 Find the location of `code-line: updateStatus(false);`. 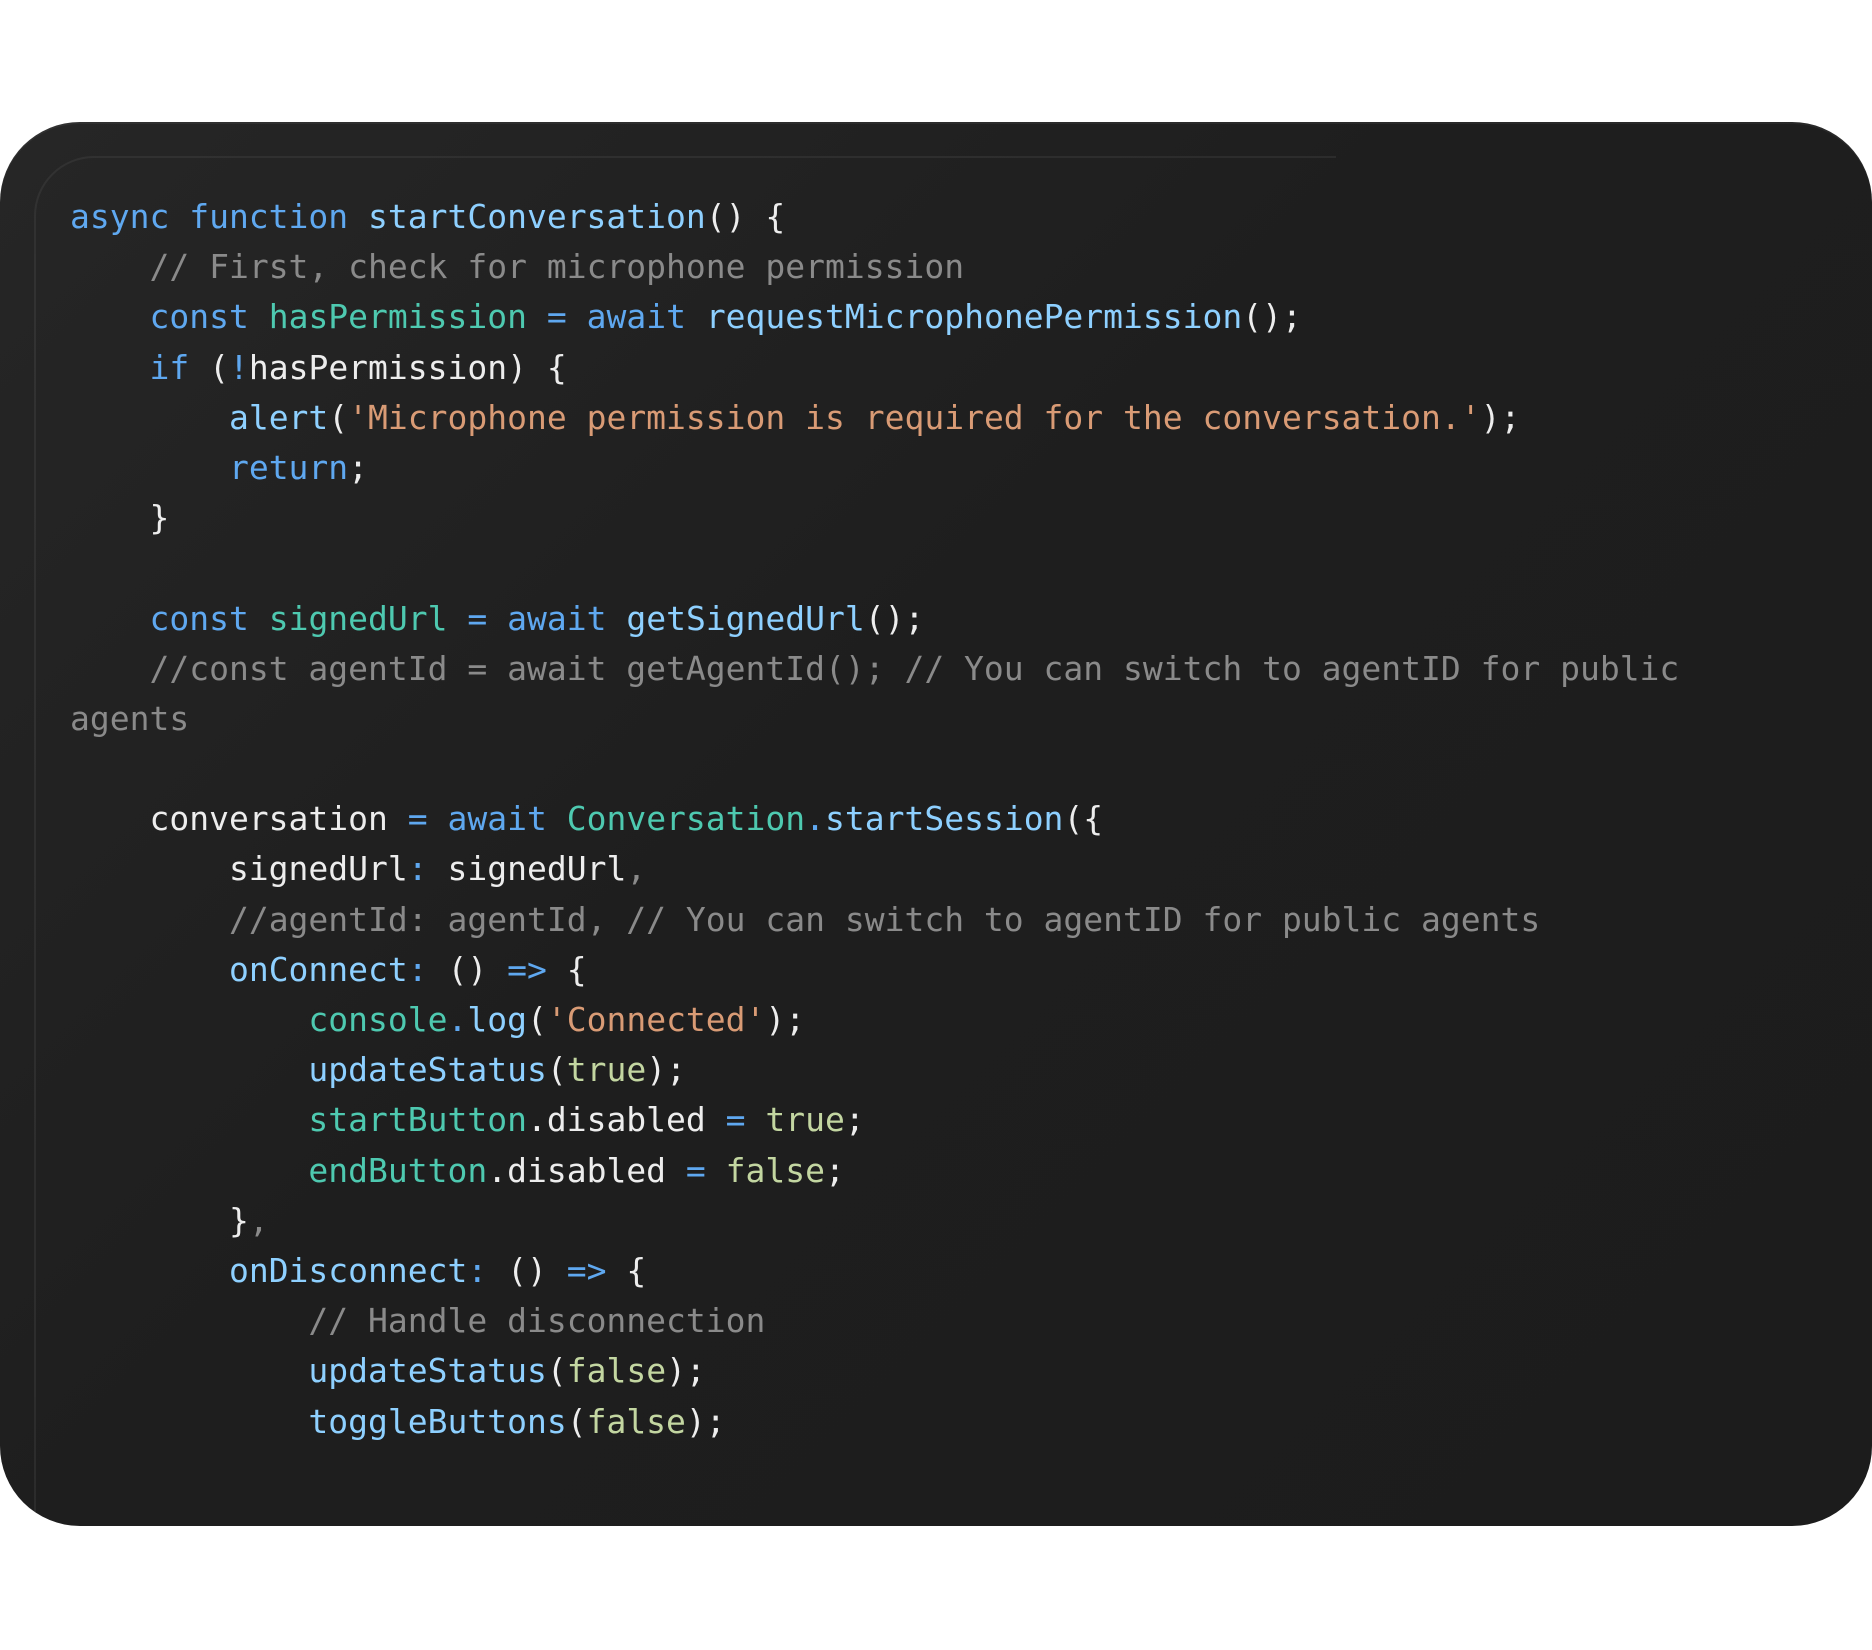

code-line: updateStatus(false); is located at coordinates (940, 1371).